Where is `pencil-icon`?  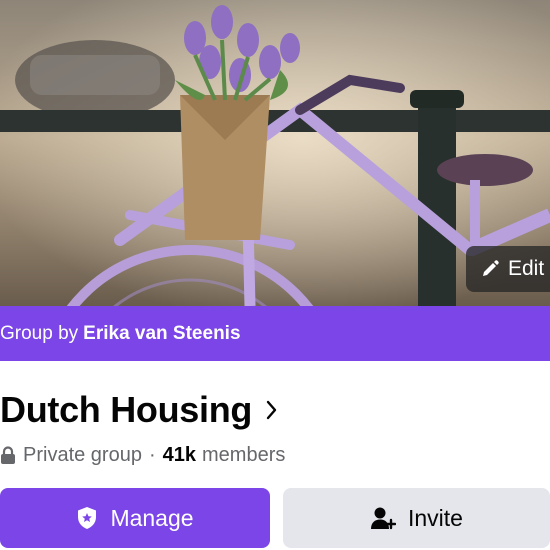
pencil-icon is located at coordinates (490, 269).